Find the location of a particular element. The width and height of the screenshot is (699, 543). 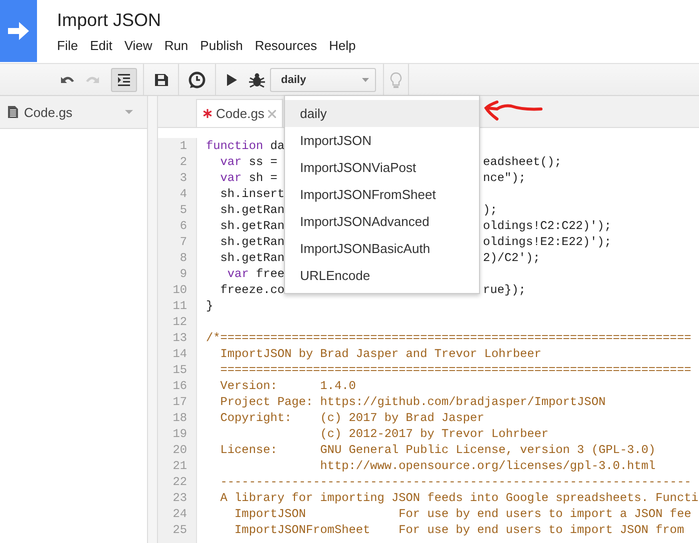

menu-item: View is located at coordinates (144, 46).